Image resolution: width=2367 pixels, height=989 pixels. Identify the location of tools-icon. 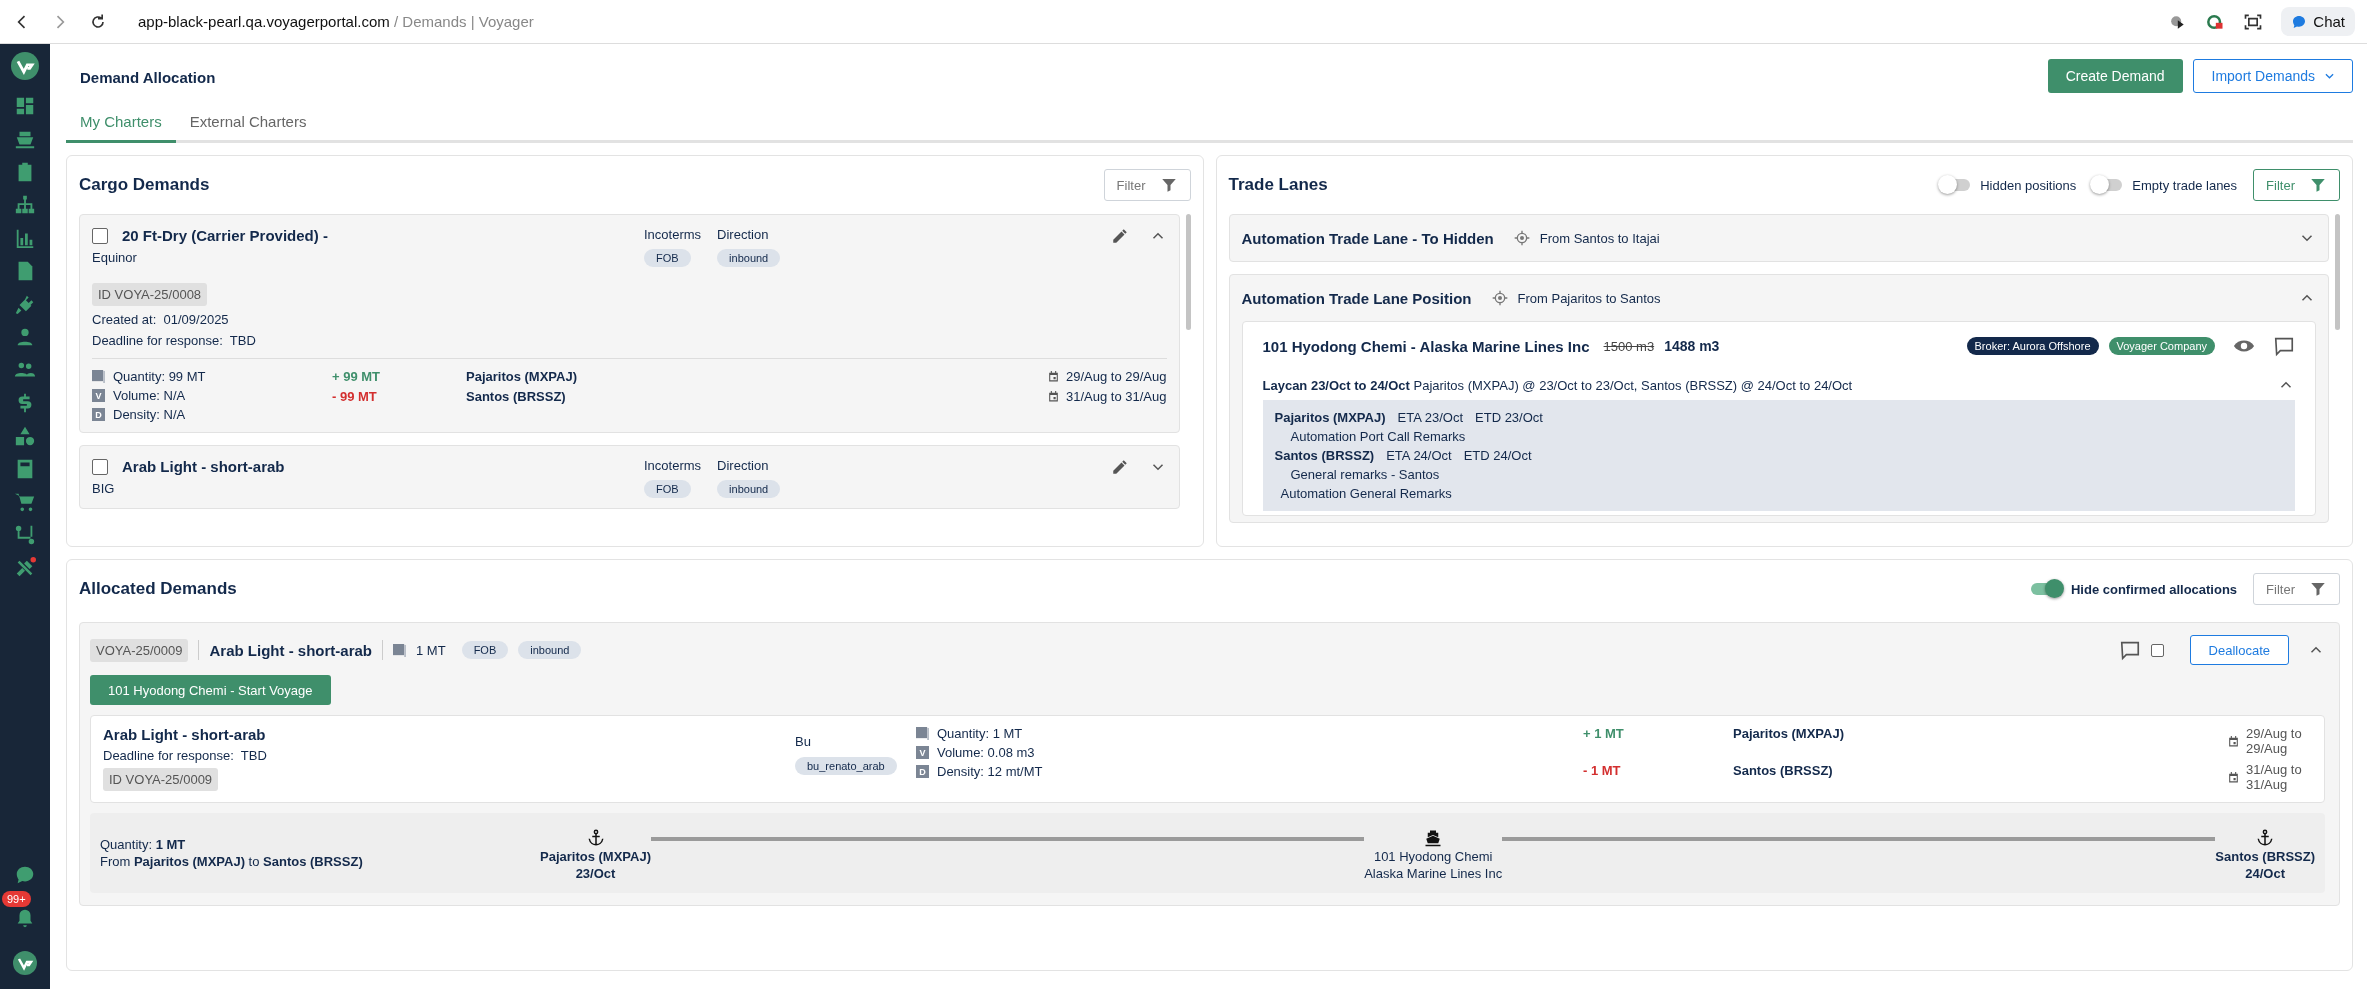
(25, 568).